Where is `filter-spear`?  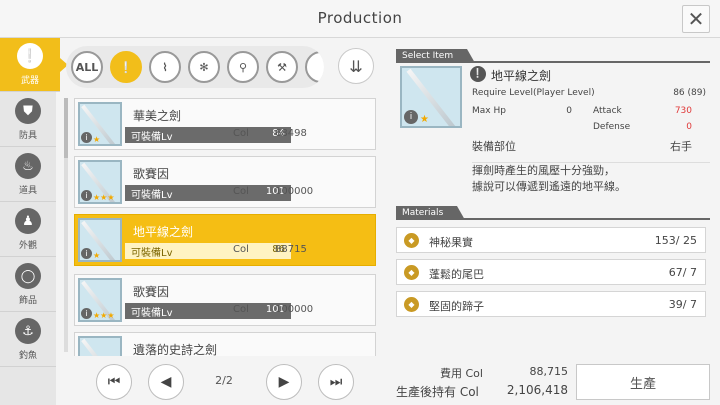
filter-spear is located at coordinates (314, 67).